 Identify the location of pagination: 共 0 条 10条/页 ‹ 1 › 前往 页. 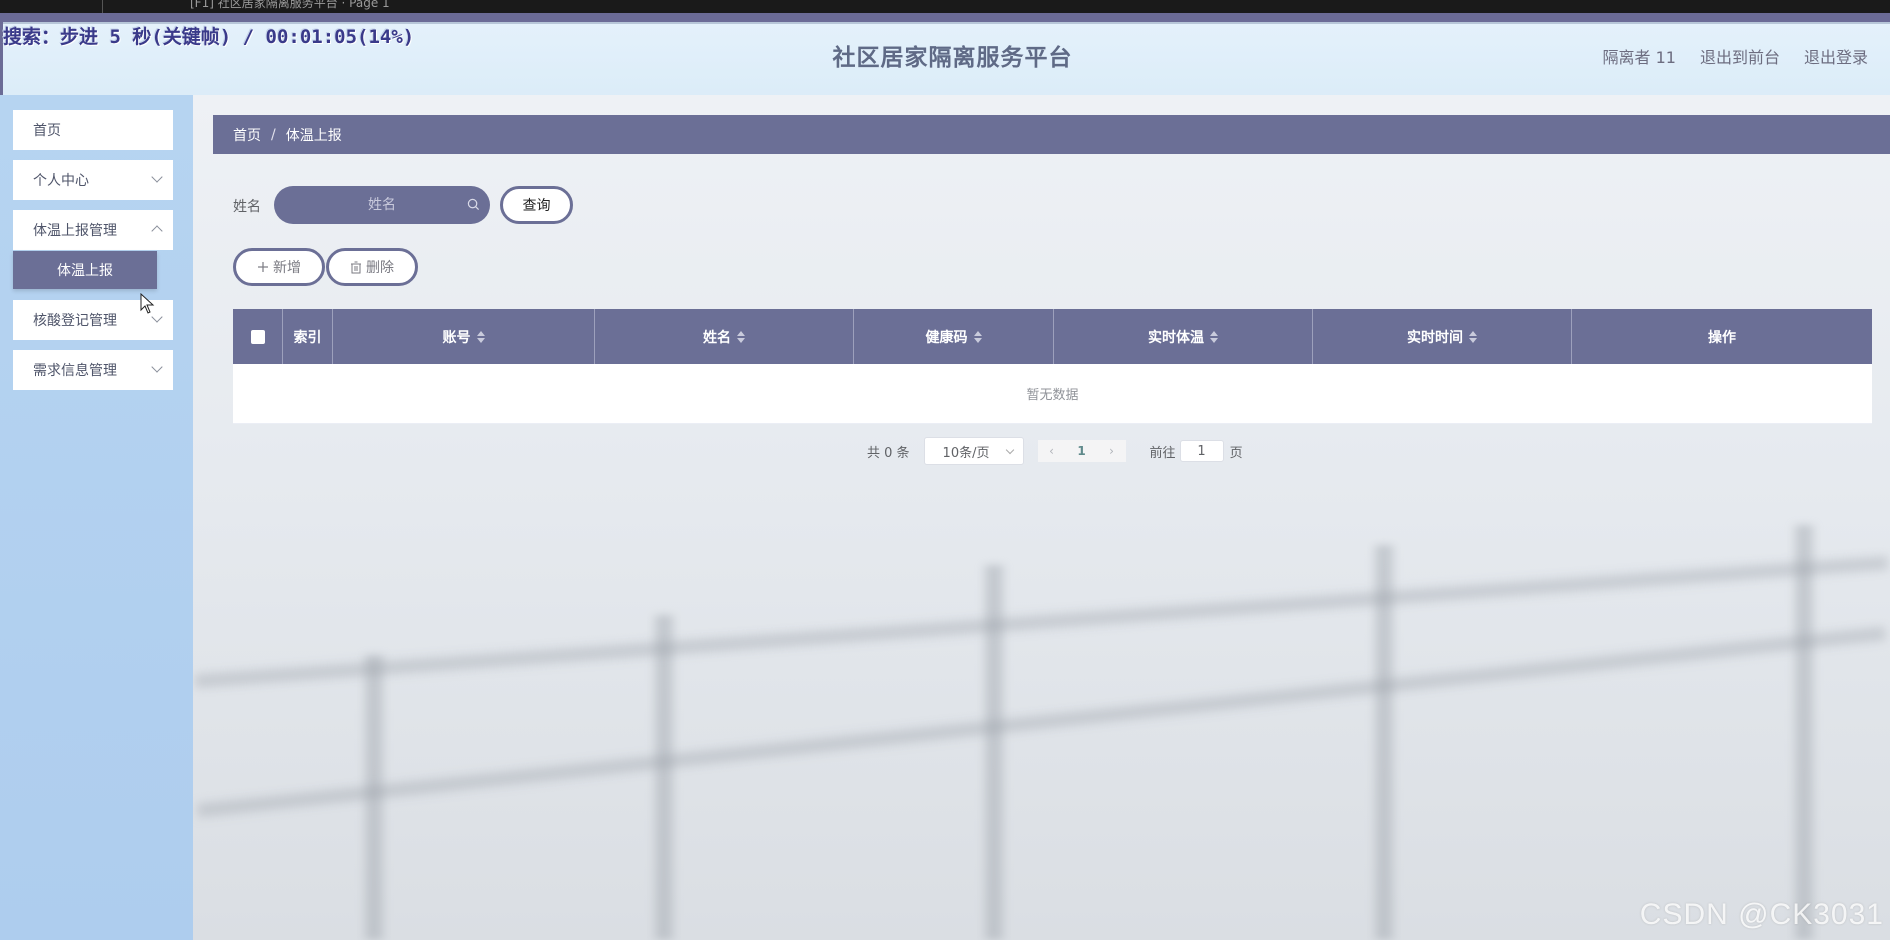
(1055, 451).